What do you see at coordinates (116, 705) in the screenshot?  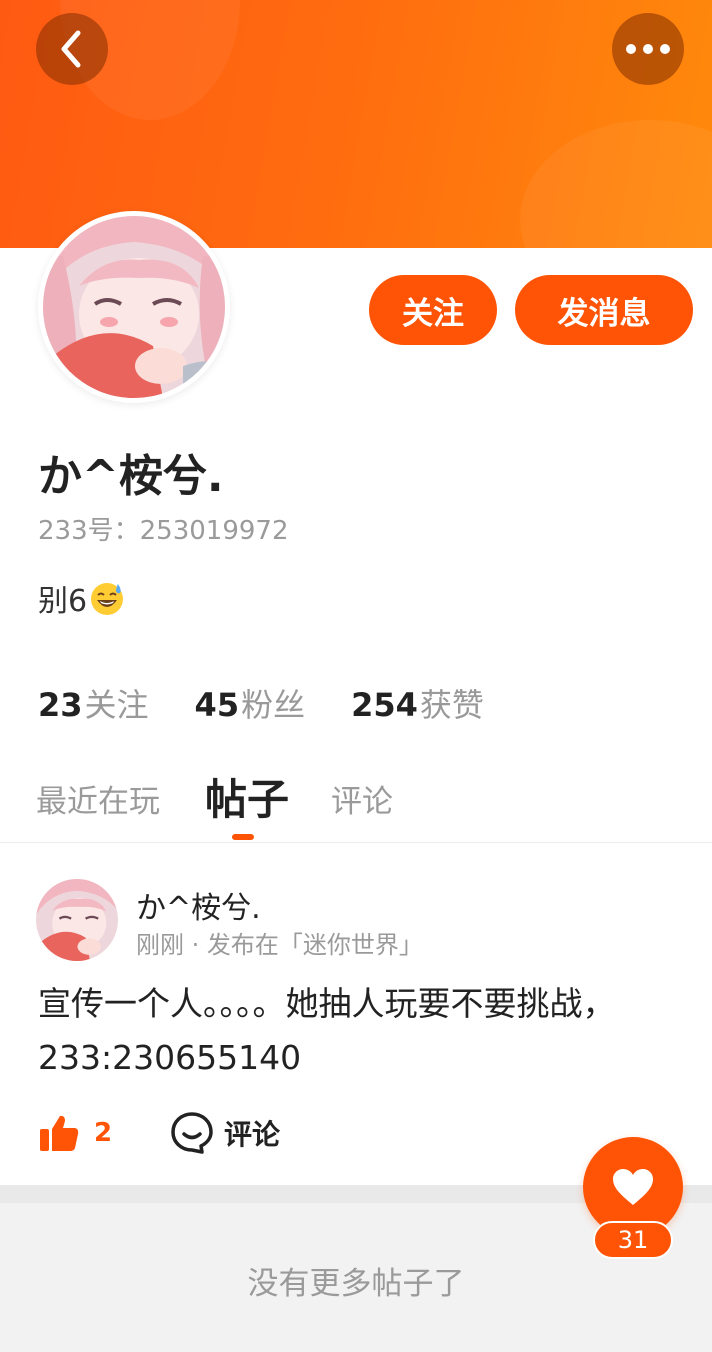 I see `following-label: 关注` at bounding box center [116, 705].